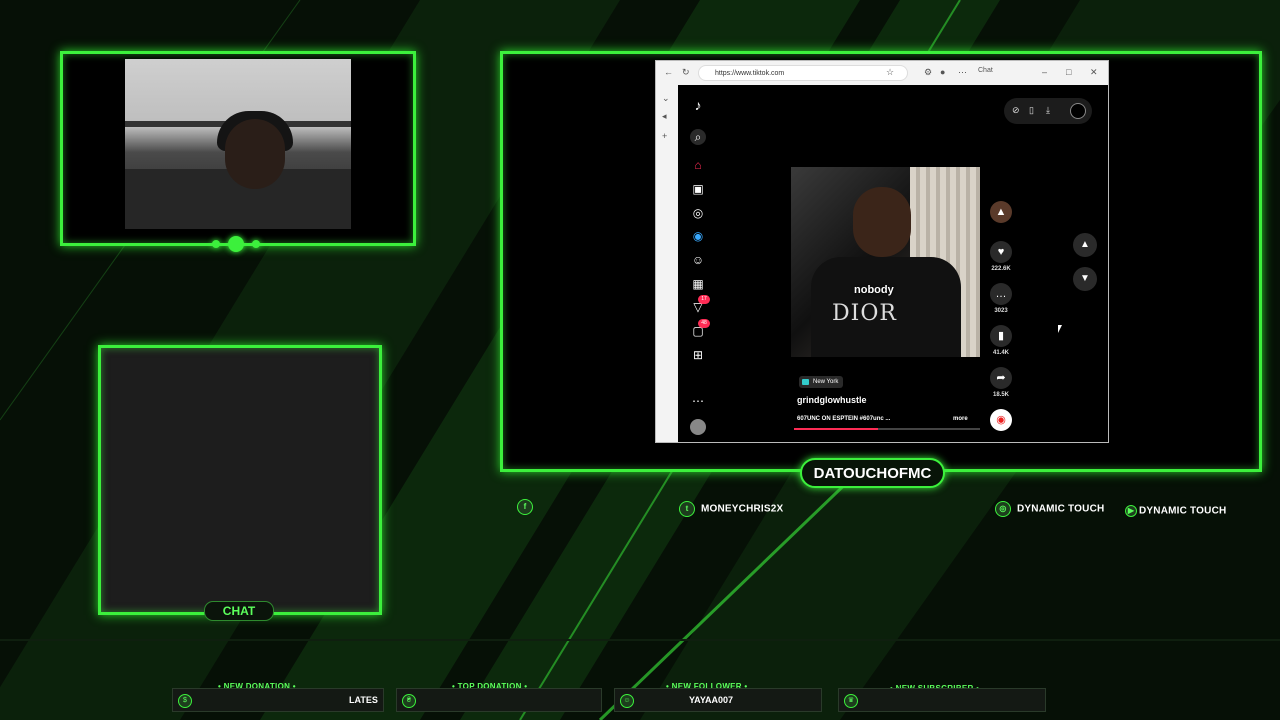 This screenshot has width=1280, height=720. I want to click on mouse-cursor, so click(1060, 329).